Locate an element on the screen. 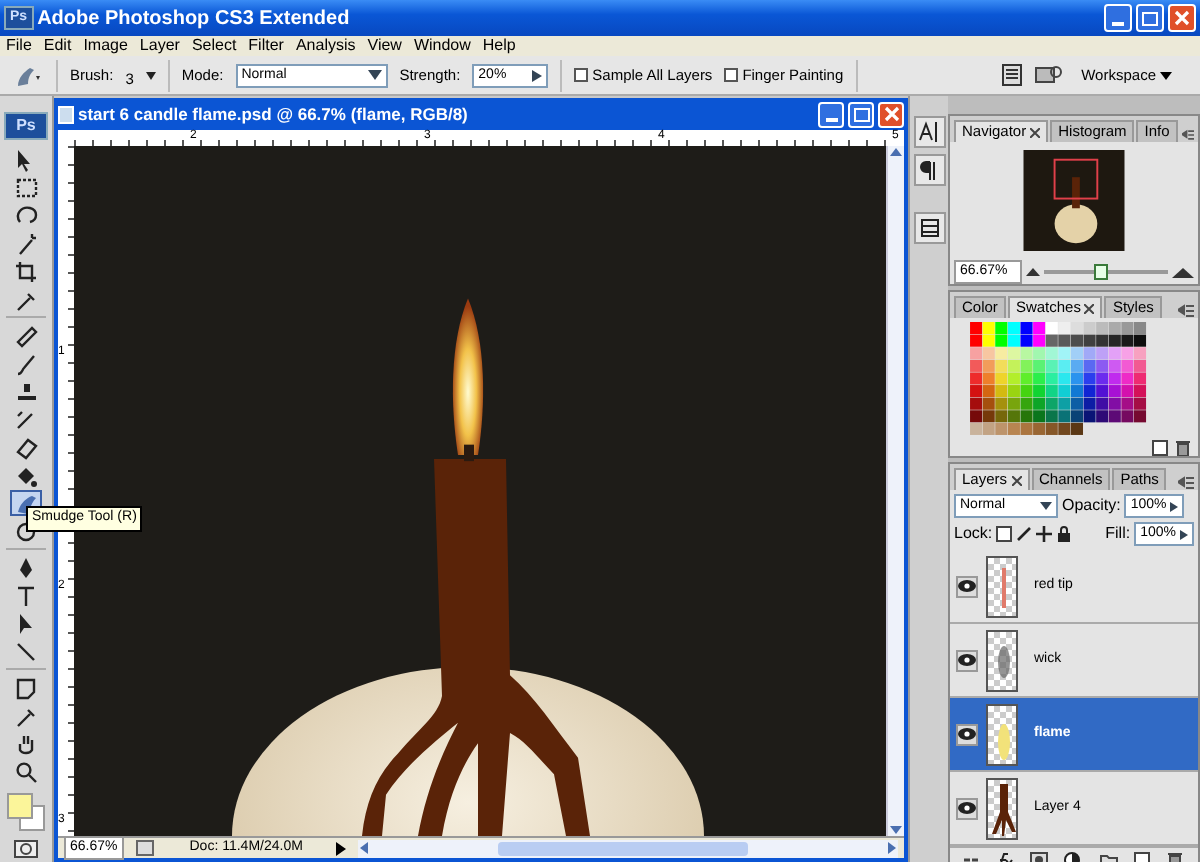 The height and width of the screenshot is (862, 1200). document-title: start 6 candle flame.psd @ 66.7% (flame, RGB/8) is located at coordinates (274, 114).